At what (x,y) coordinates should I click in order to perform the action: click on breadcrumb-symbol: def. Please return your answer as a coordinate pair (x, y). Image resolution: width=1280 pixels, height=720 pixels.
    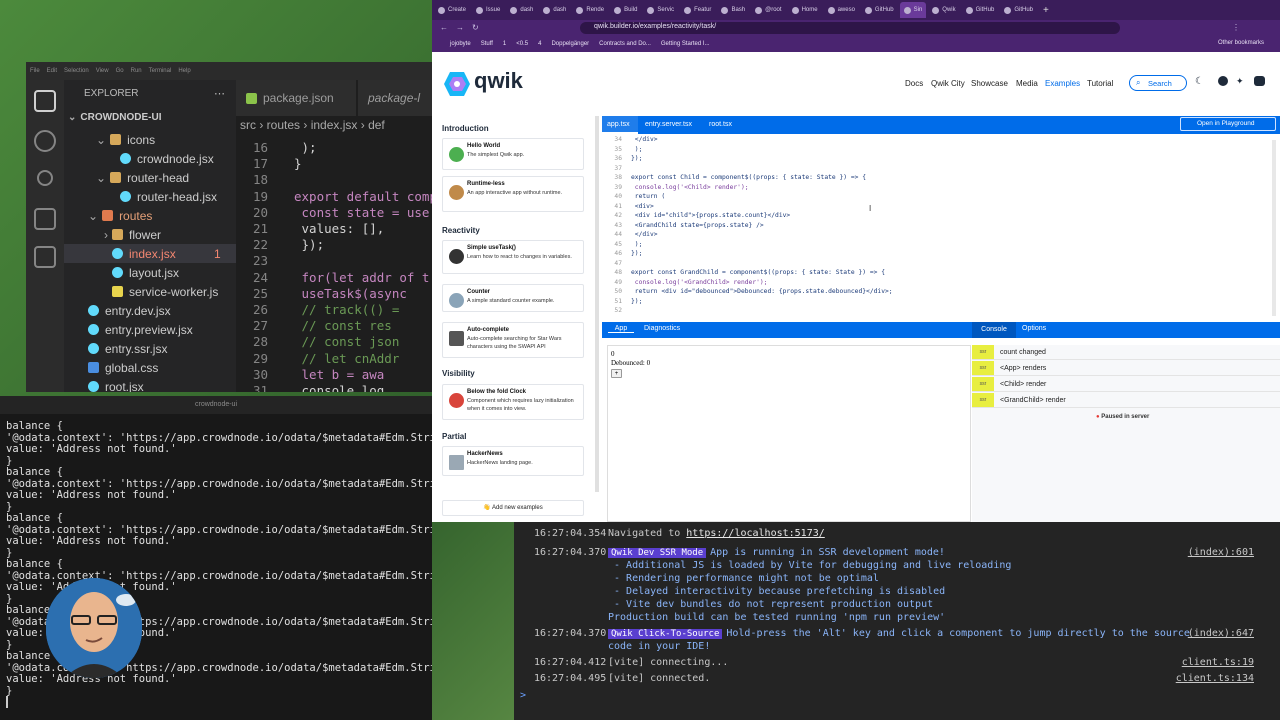
    Looking at the image, I should click on (376, 125).